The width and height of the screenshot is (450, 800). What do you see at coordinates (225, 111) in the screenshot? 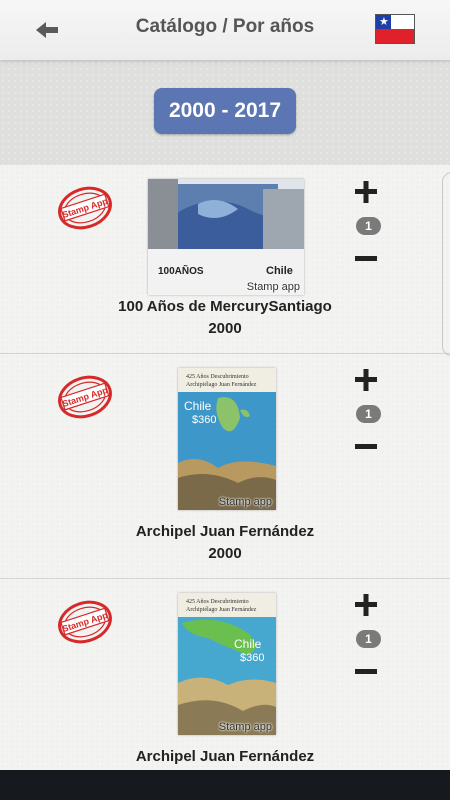
I see `year-range-button: 2000 - 2017` at bounding box center [225, 111].